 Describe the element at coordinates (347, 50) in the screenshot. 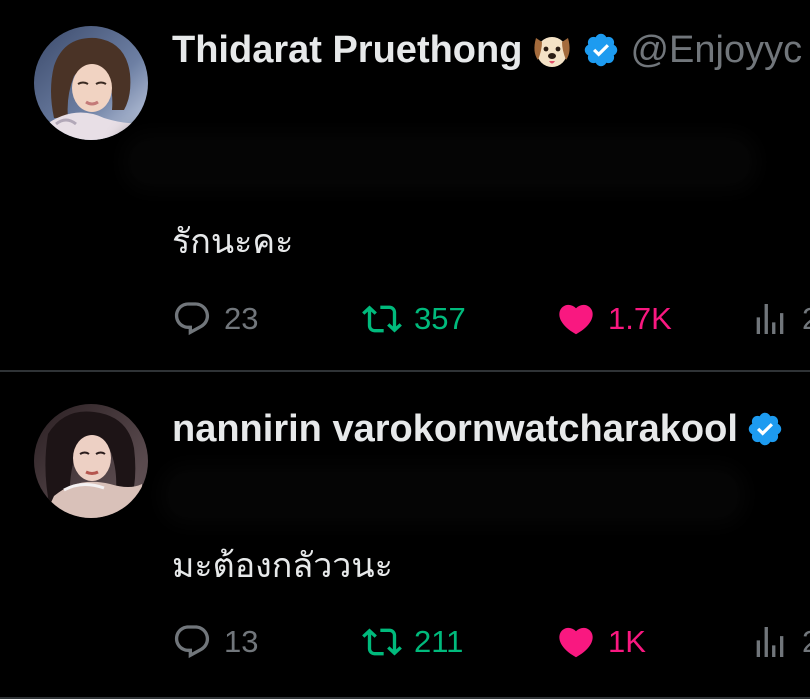

I see `display-name: Thidarat Pruethong` at that location.